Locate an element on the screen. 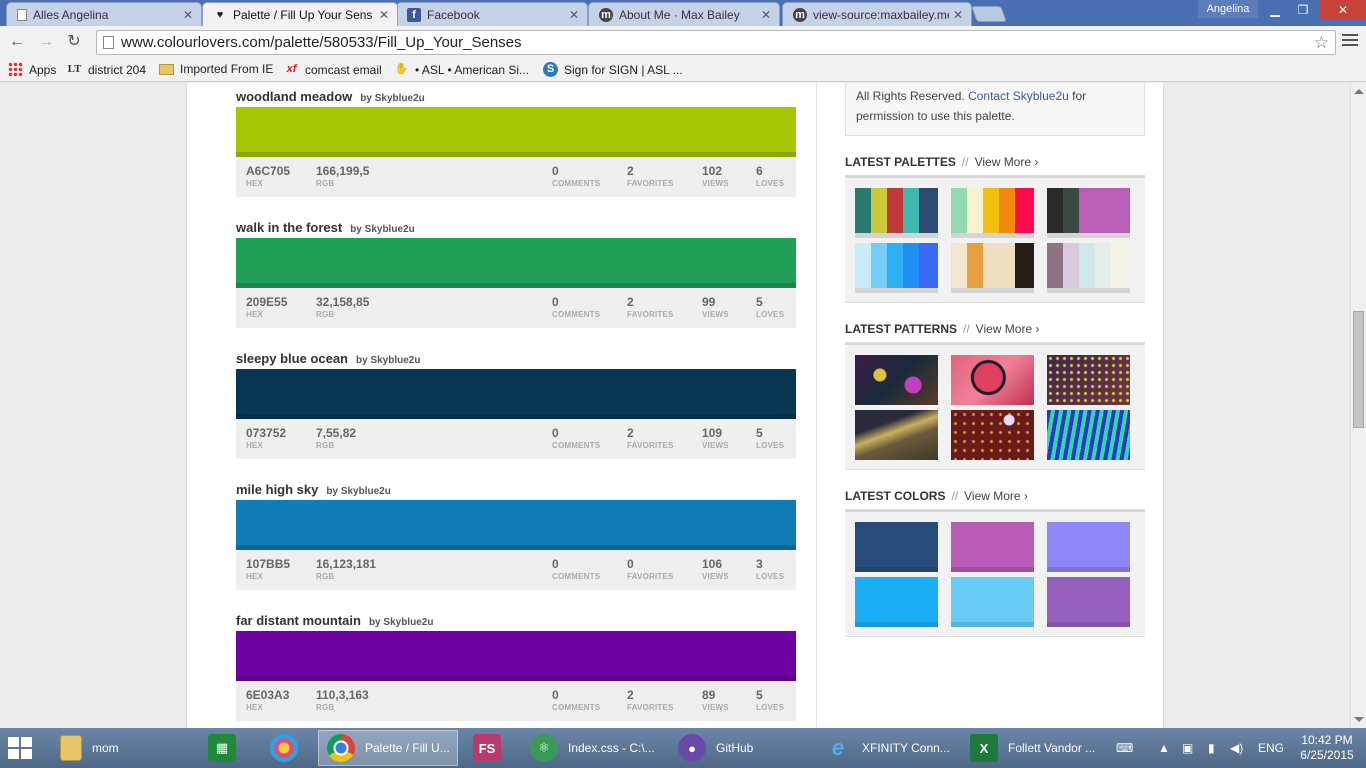 The image size is (1366, 768). color-author: by Skyblue2u is located at coordinates (392, 98).